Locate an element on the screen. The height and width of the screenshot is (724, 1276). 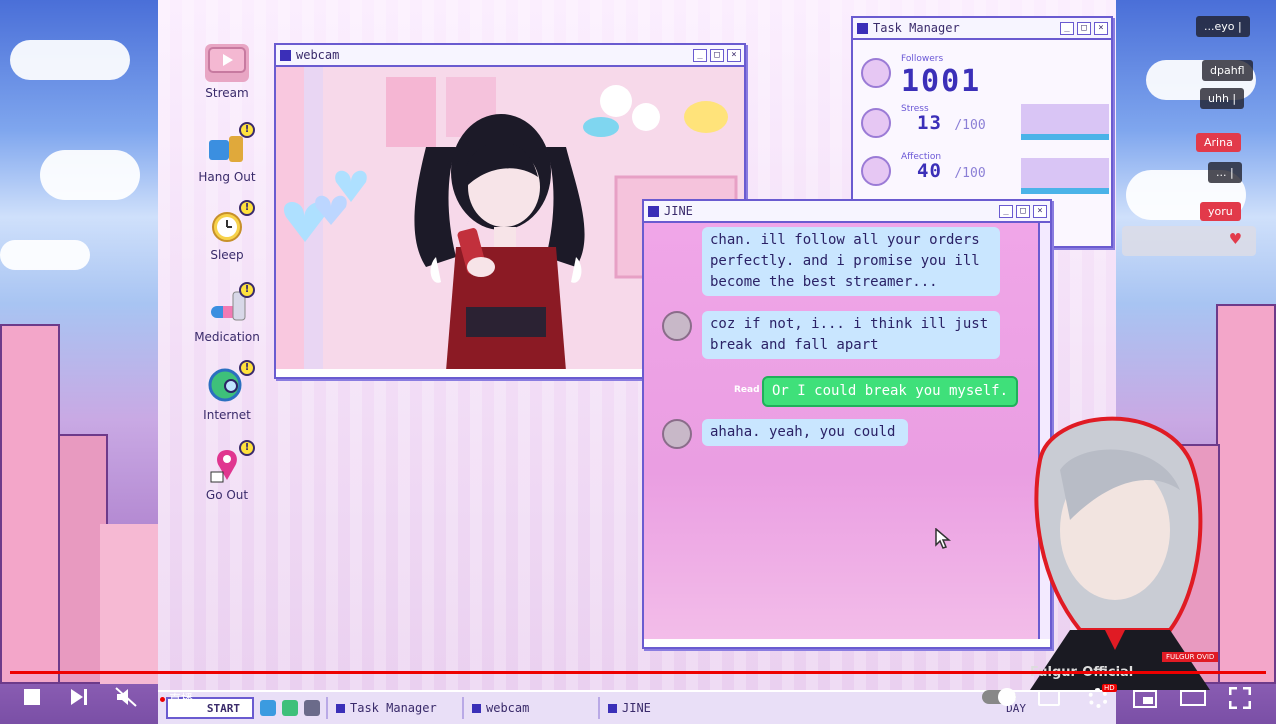
desktop-icon-sleep: ! Sleep is located at coordinates (227, 231).